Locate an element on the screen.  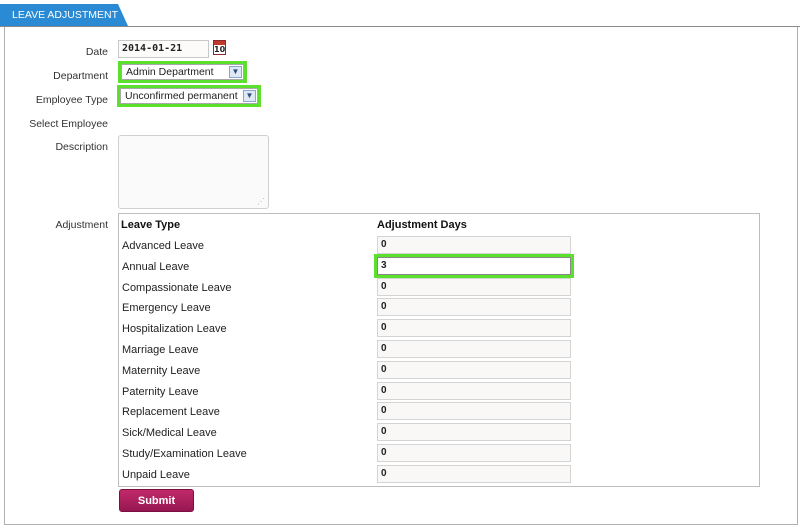
description-label: Description is located at coordinates (81, 147).